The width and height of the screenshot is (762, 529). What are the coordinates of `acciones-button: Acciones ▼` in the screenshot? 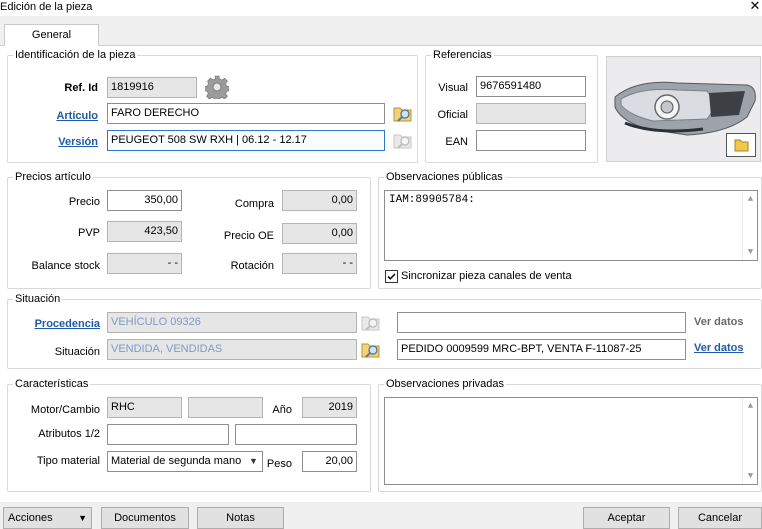 It's located at (47, 518).